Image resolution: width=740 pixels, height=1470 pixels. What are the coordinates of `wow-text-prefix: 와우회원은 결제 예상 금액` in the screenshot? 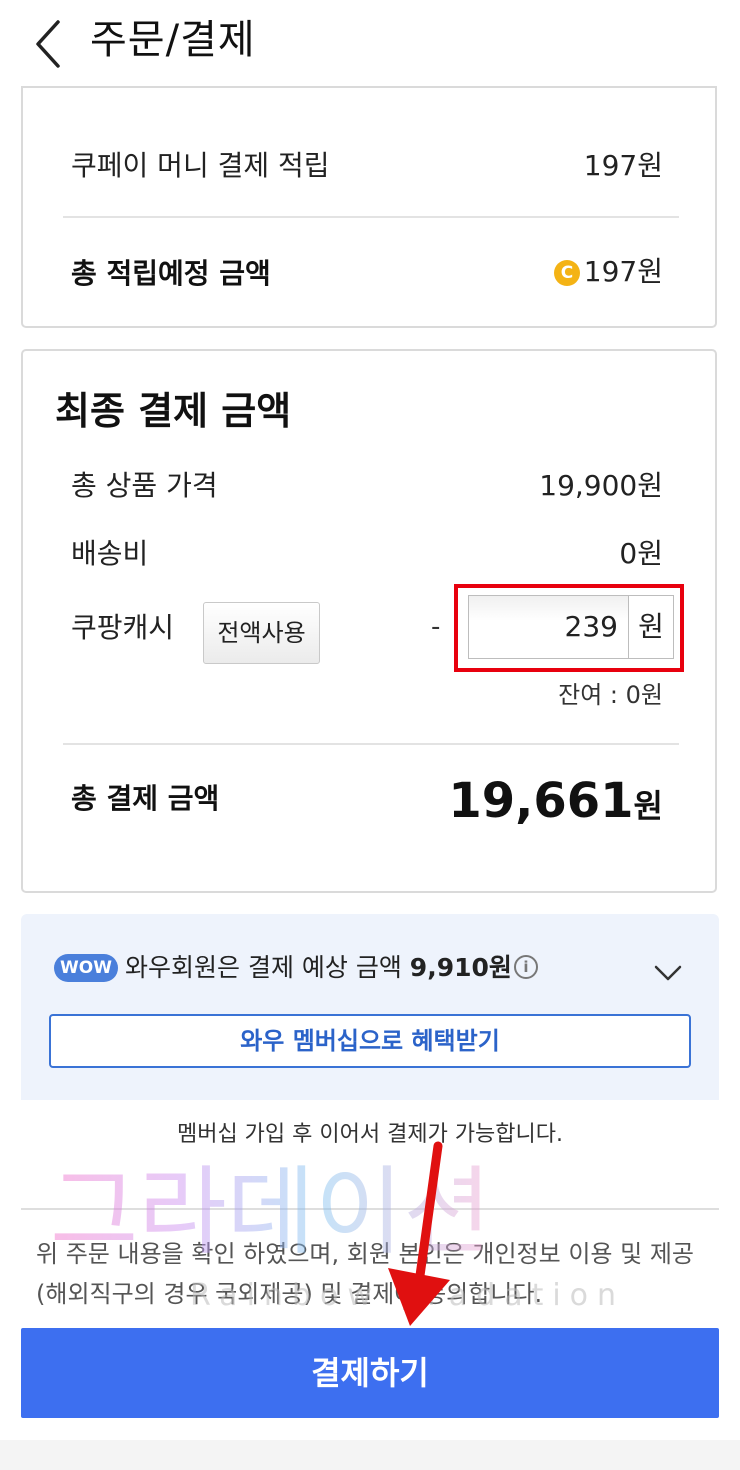 It's located at (267, 967).